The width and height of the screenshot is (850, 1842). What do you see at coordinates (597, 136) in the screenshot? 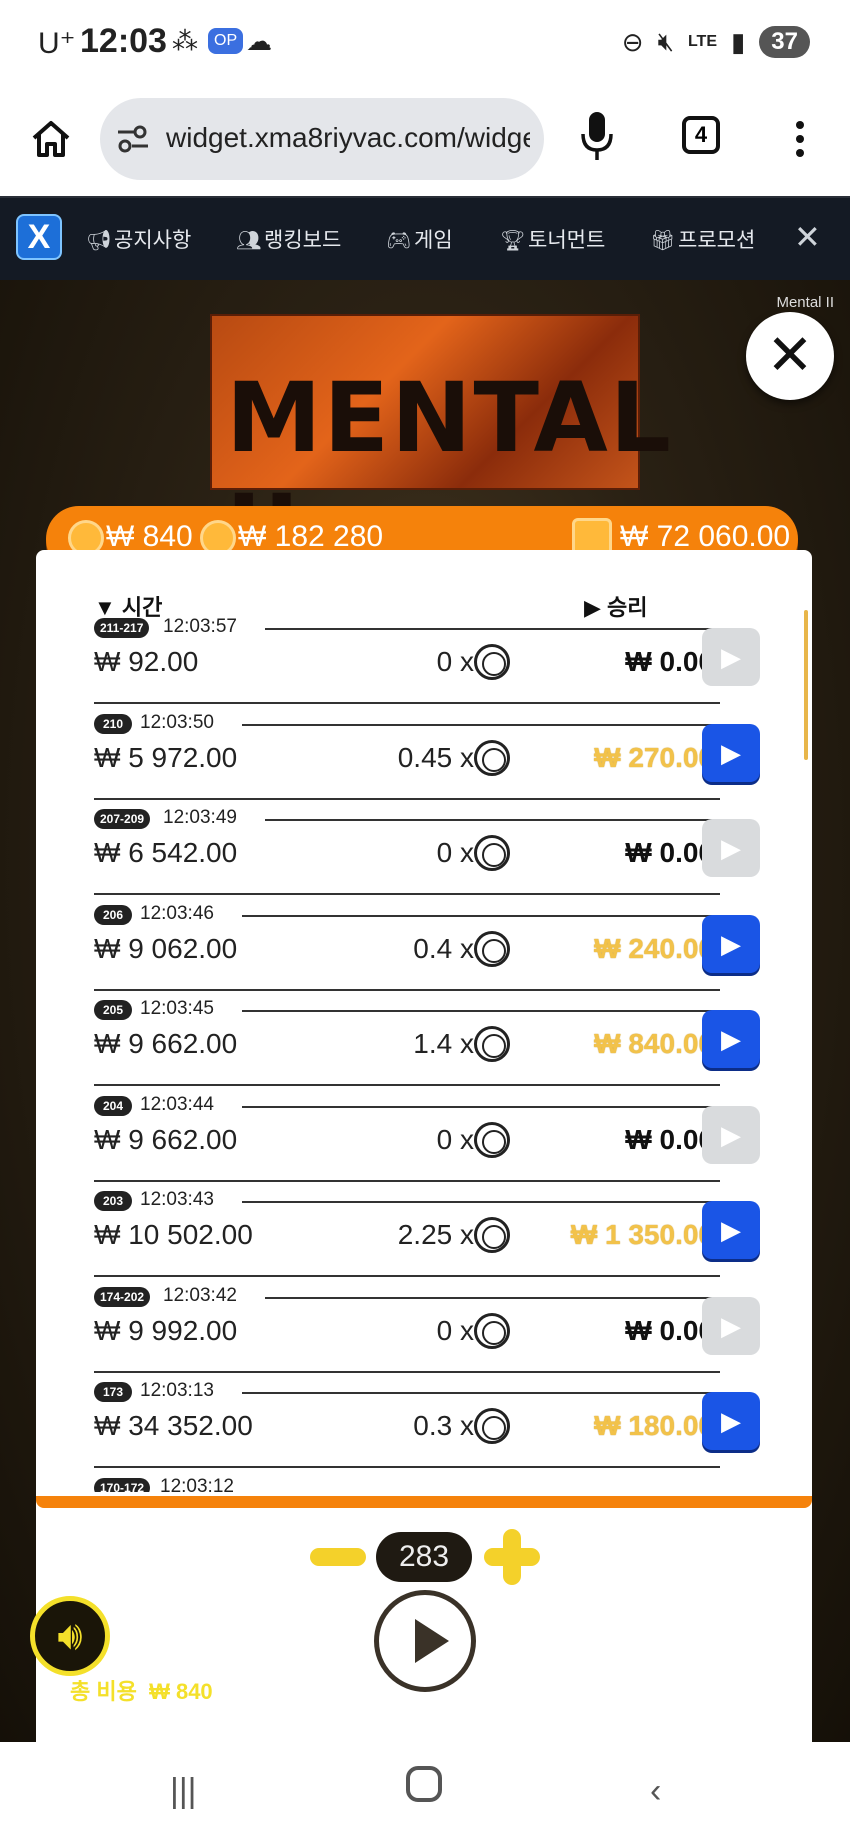
I see `microphone-icon` at bounding box center [597, 136].